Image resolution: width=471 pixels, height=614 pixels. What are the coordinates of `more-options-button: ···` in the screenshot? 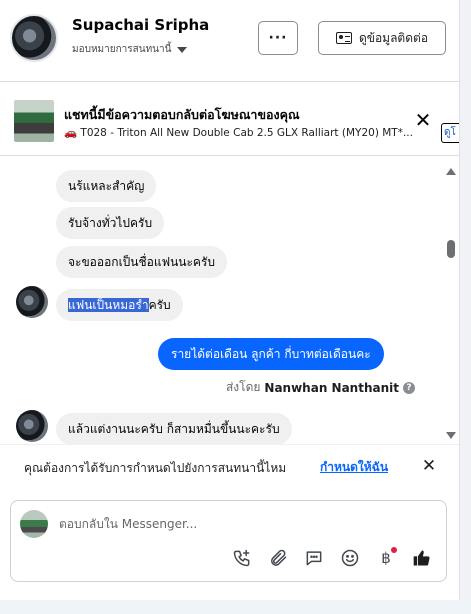 It's located at (278, 38).